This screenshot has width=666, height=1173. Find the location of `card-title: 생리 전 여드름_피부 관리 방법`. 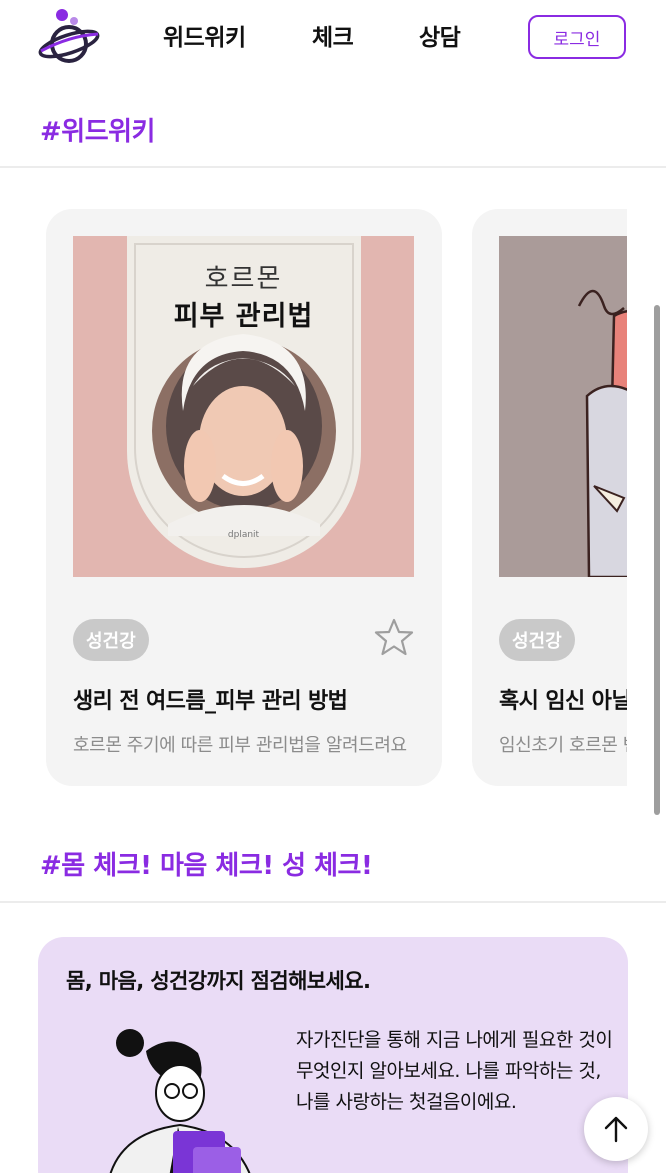

card-title: 생리 전 여드름_피부 관리 방법 is located at coordinates (210, 701).